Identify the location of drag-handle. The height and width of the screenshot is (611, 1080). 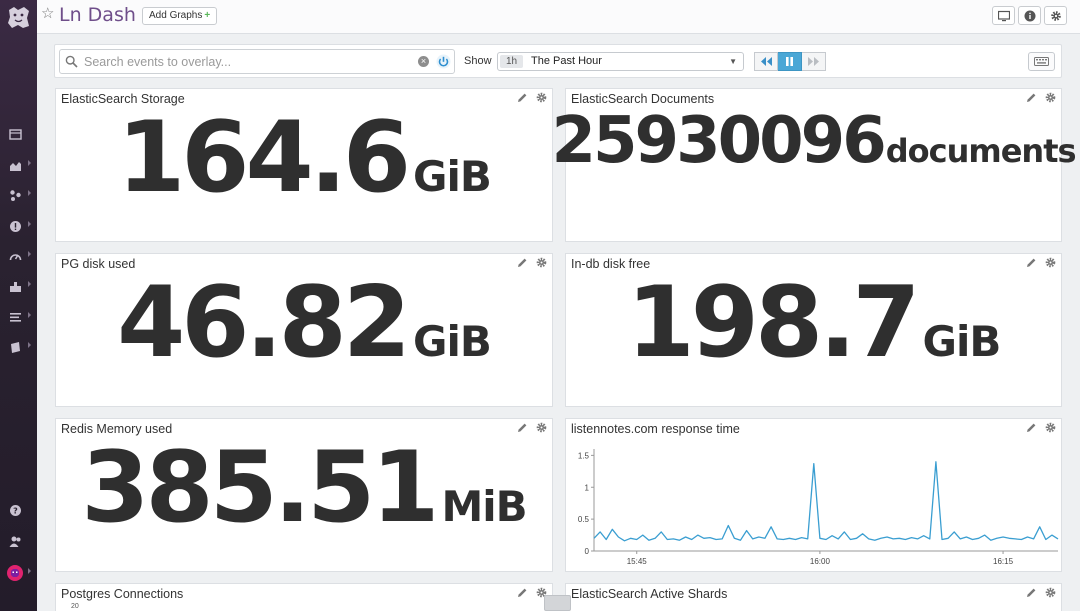
(557, 603).